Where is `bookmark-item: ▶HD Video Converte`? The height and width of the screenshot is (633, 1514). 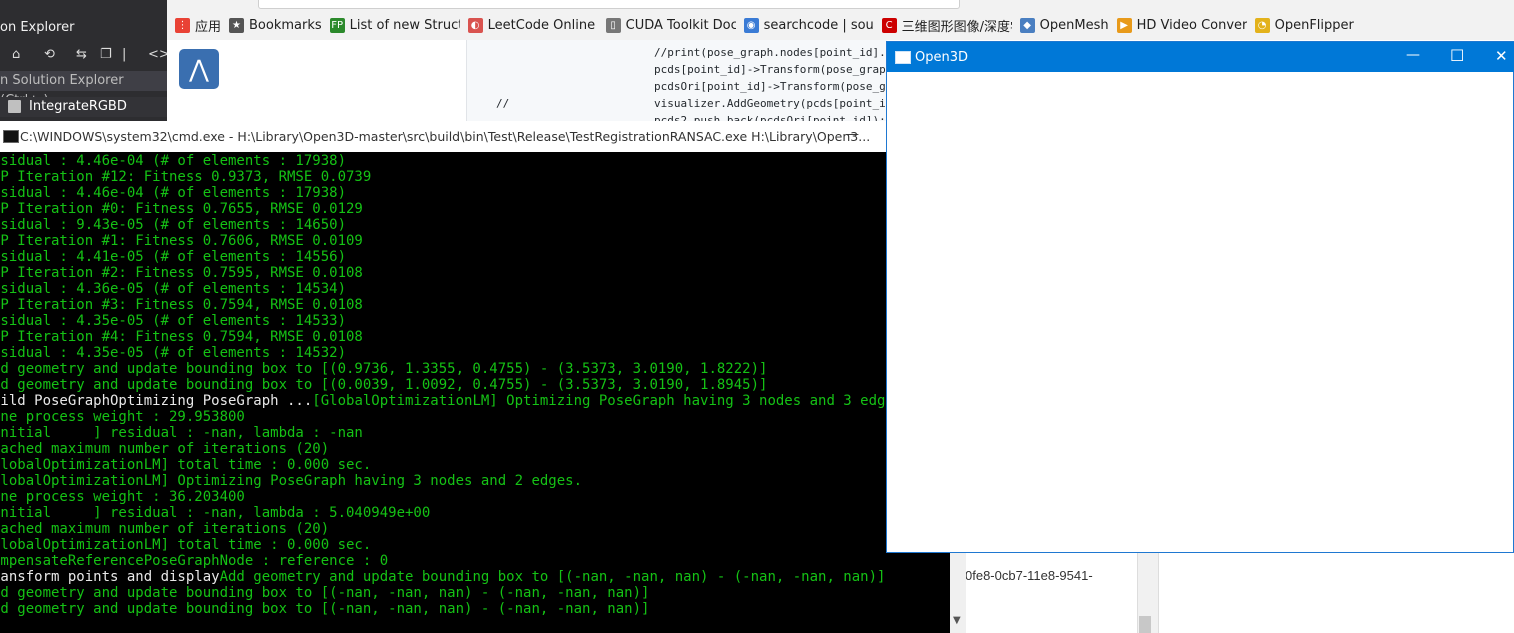 bookmark-item: ▶HD Video Converte is located at coordinates (1181, 25).